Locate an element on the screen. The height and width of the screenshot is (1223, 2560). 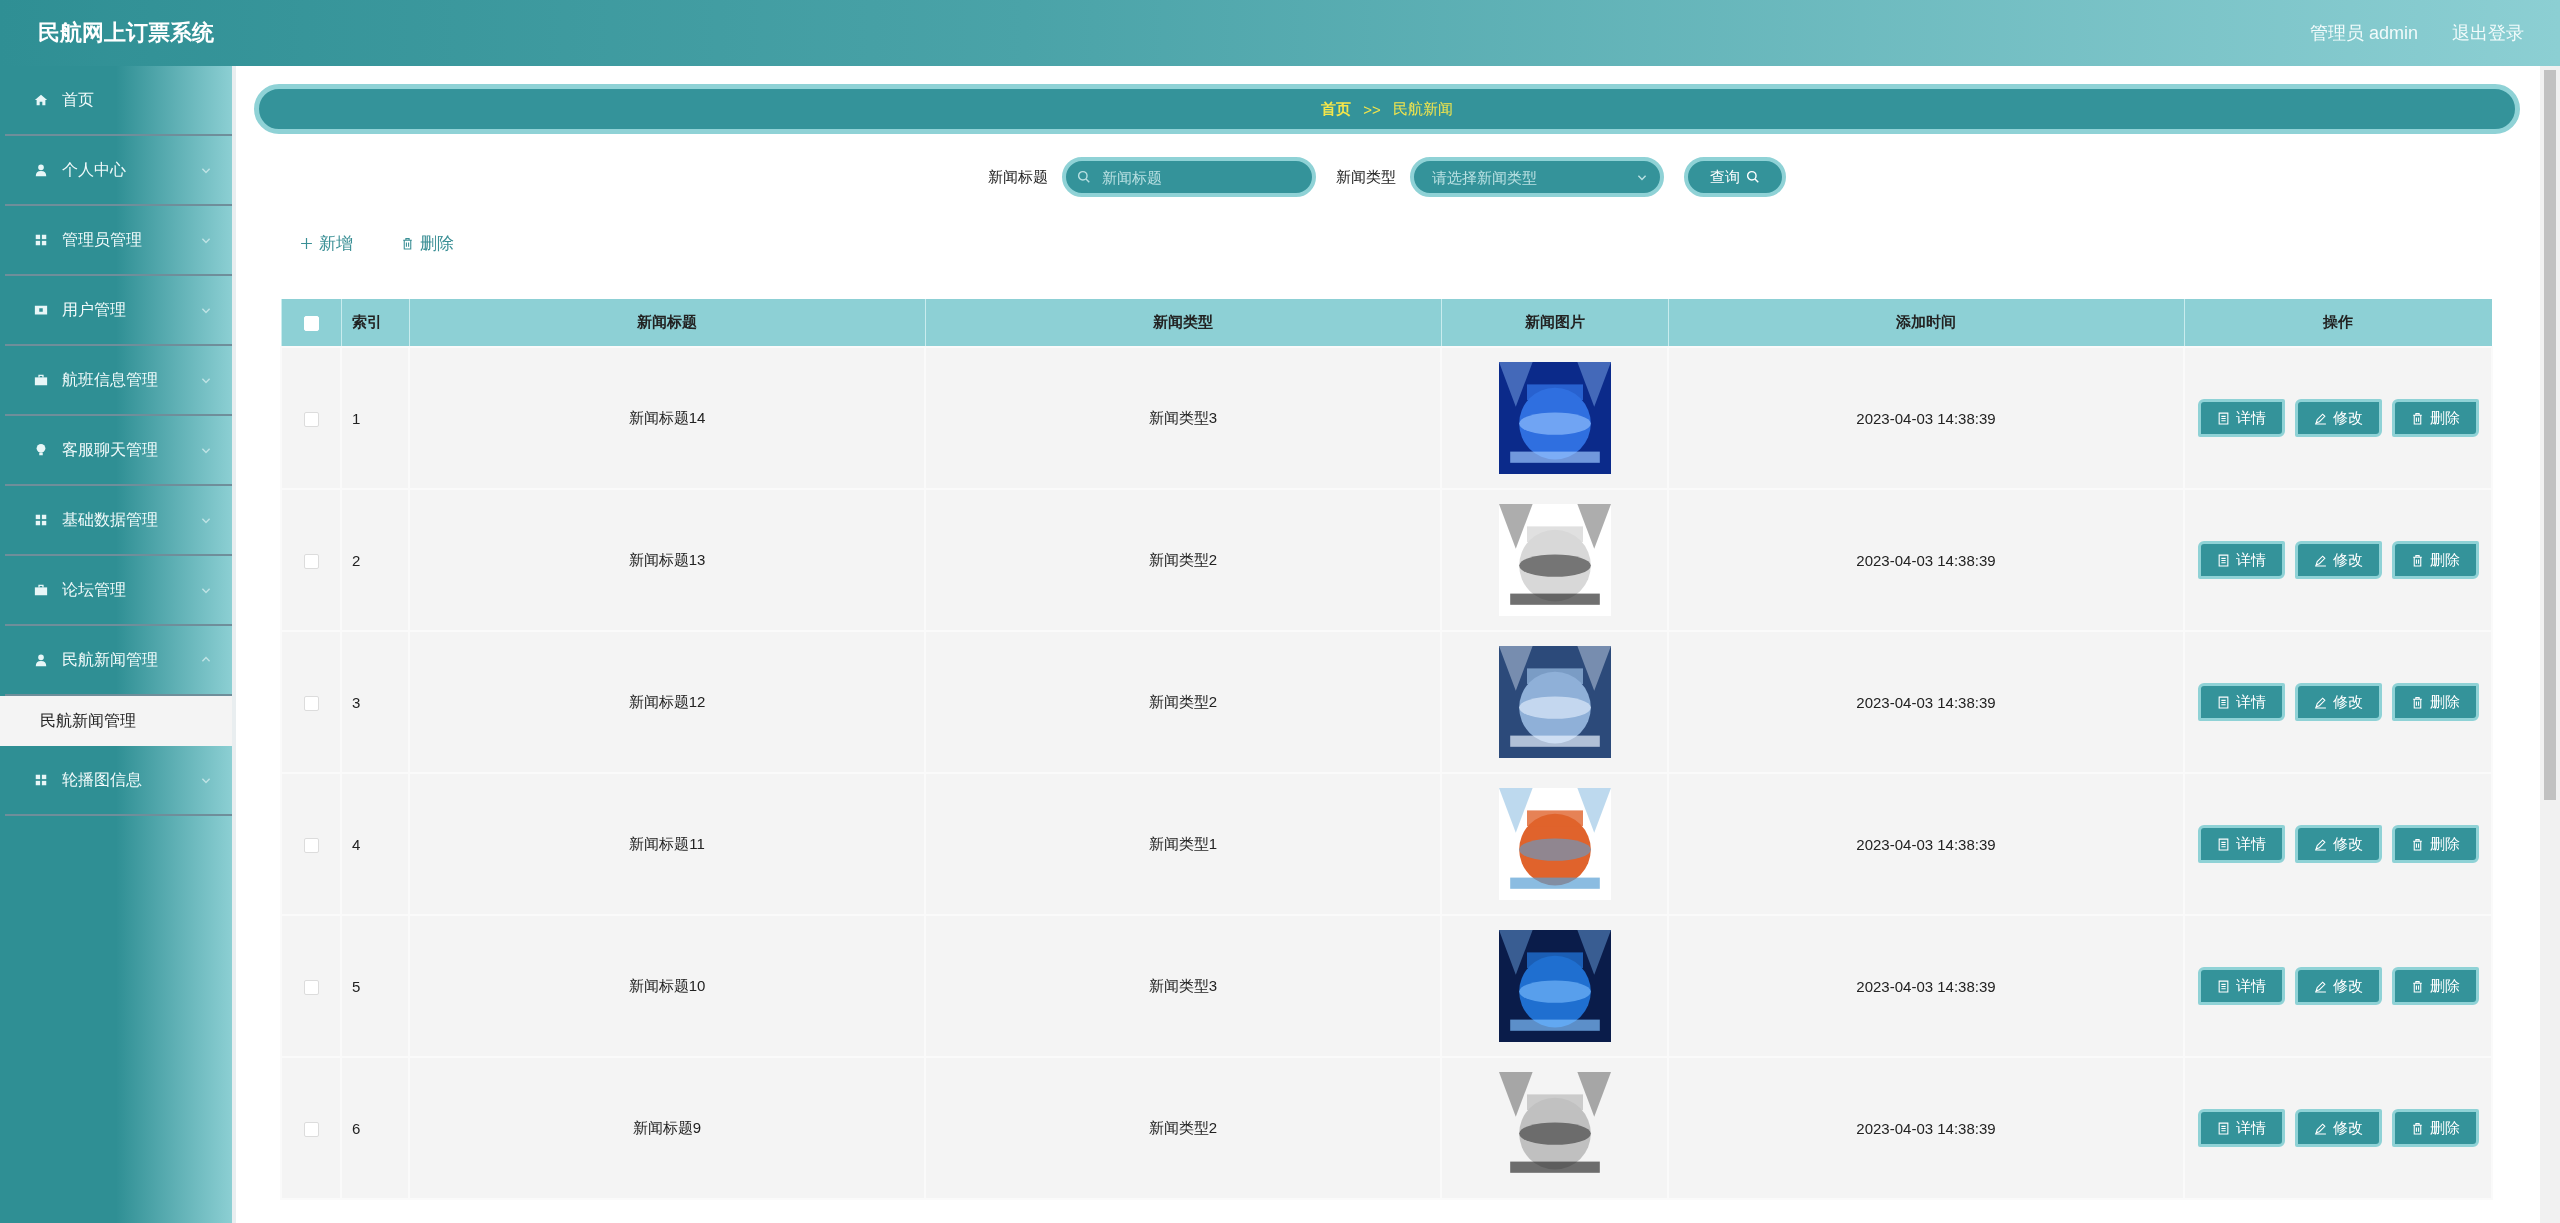
menu-item: 管理员管理 is located at coordinates (118, 241).